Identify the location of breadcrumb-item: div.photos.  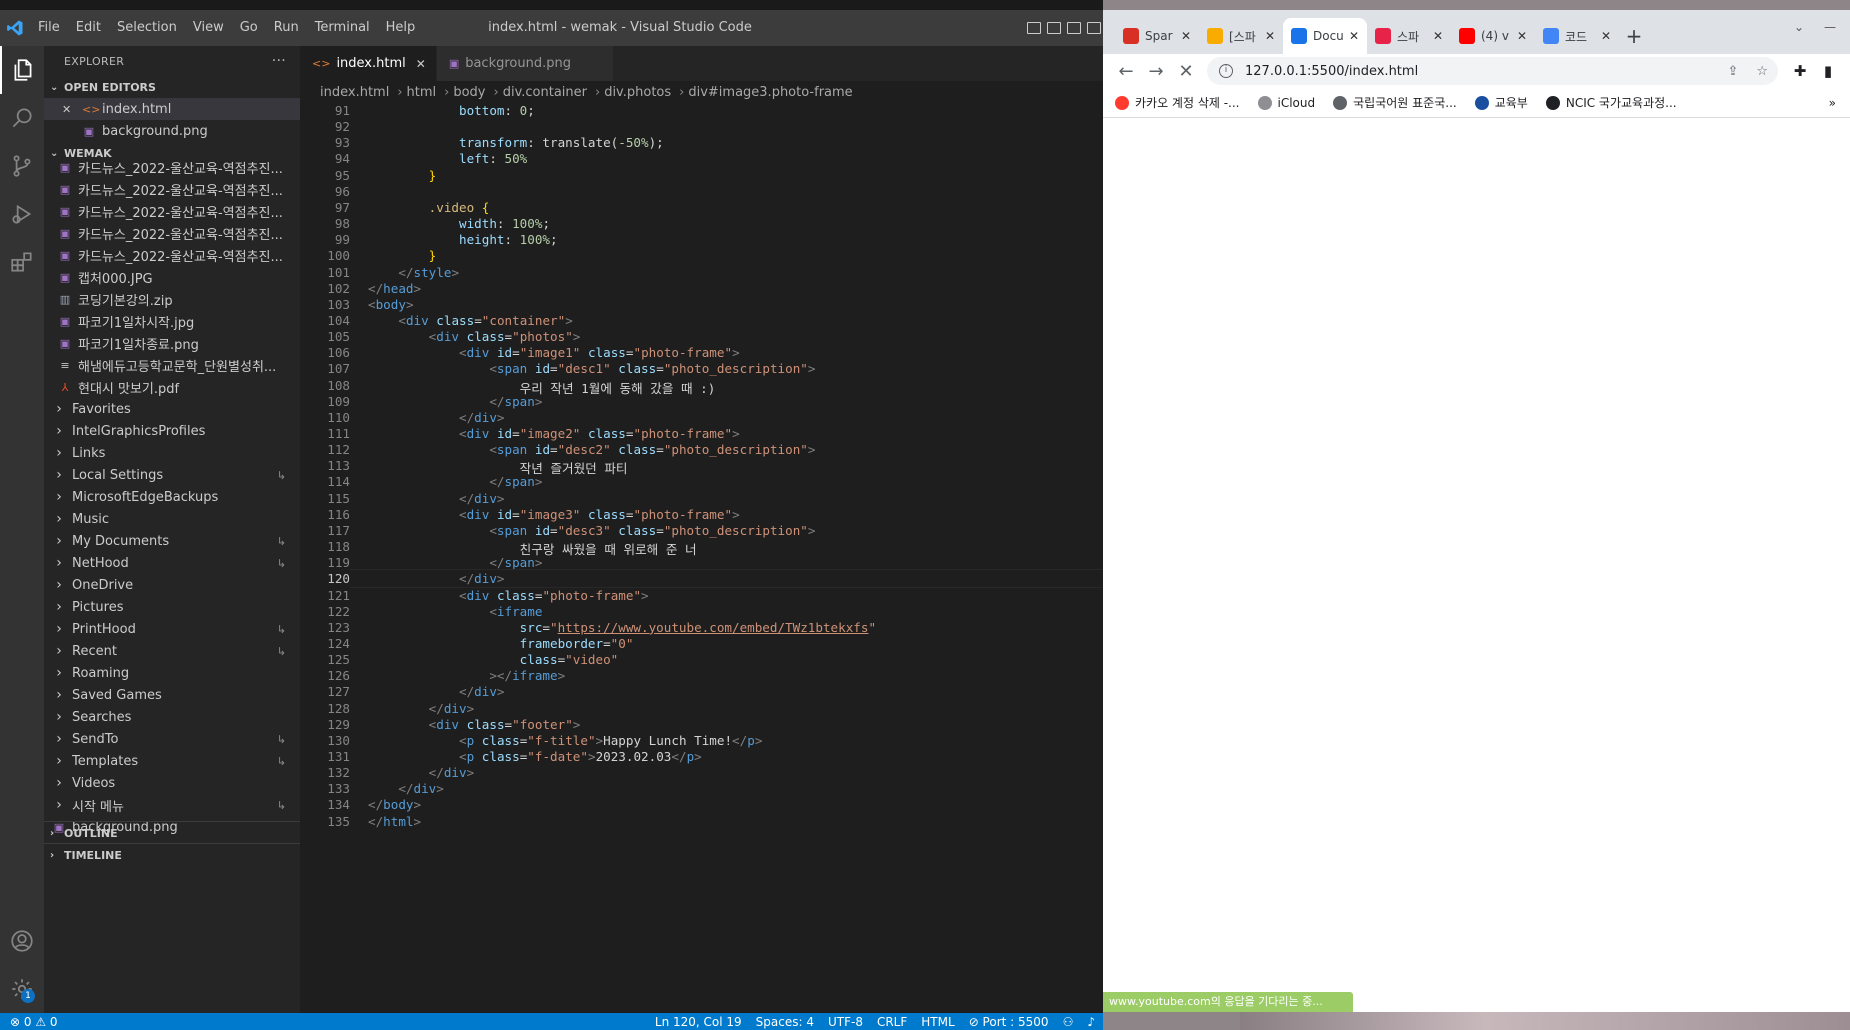
(637, 92).